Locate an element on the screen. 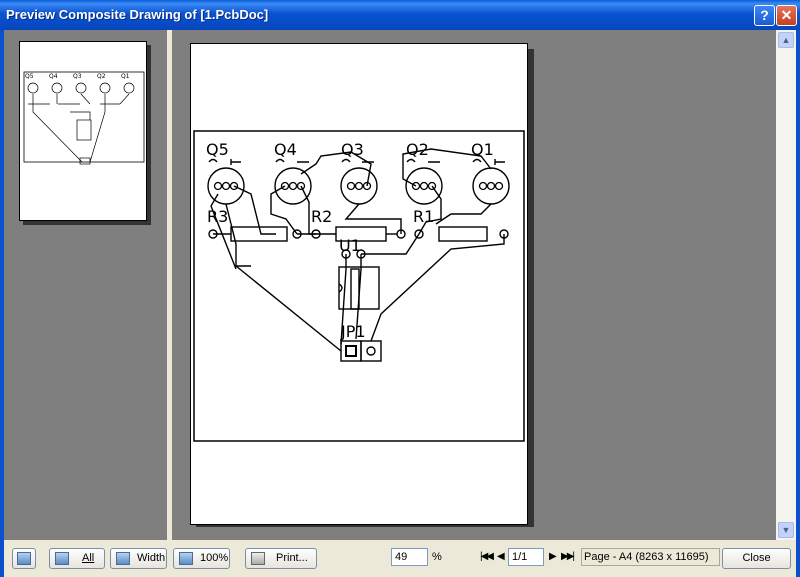 This screenshot has height=577, width=800. label-r3: R3 is located at coordinates (217, 216).